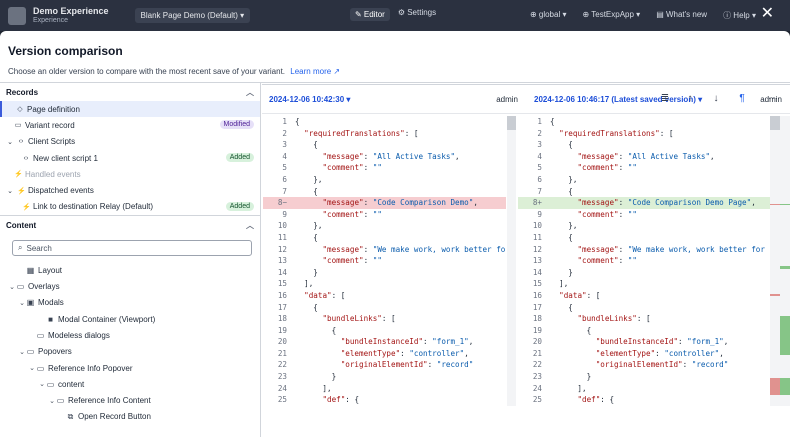 Image resolution: width=790 pixels, height=437 pixels. Describe the element at coordinates (282, 237) in the screenshot. I see `line-number: 11` at that location.